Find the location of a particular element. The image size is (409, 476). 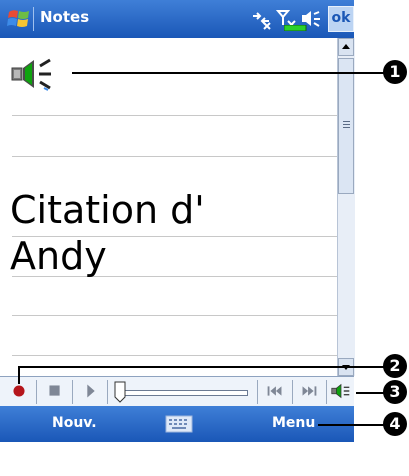

skip-back-icon is located at coordinates (275, 391).